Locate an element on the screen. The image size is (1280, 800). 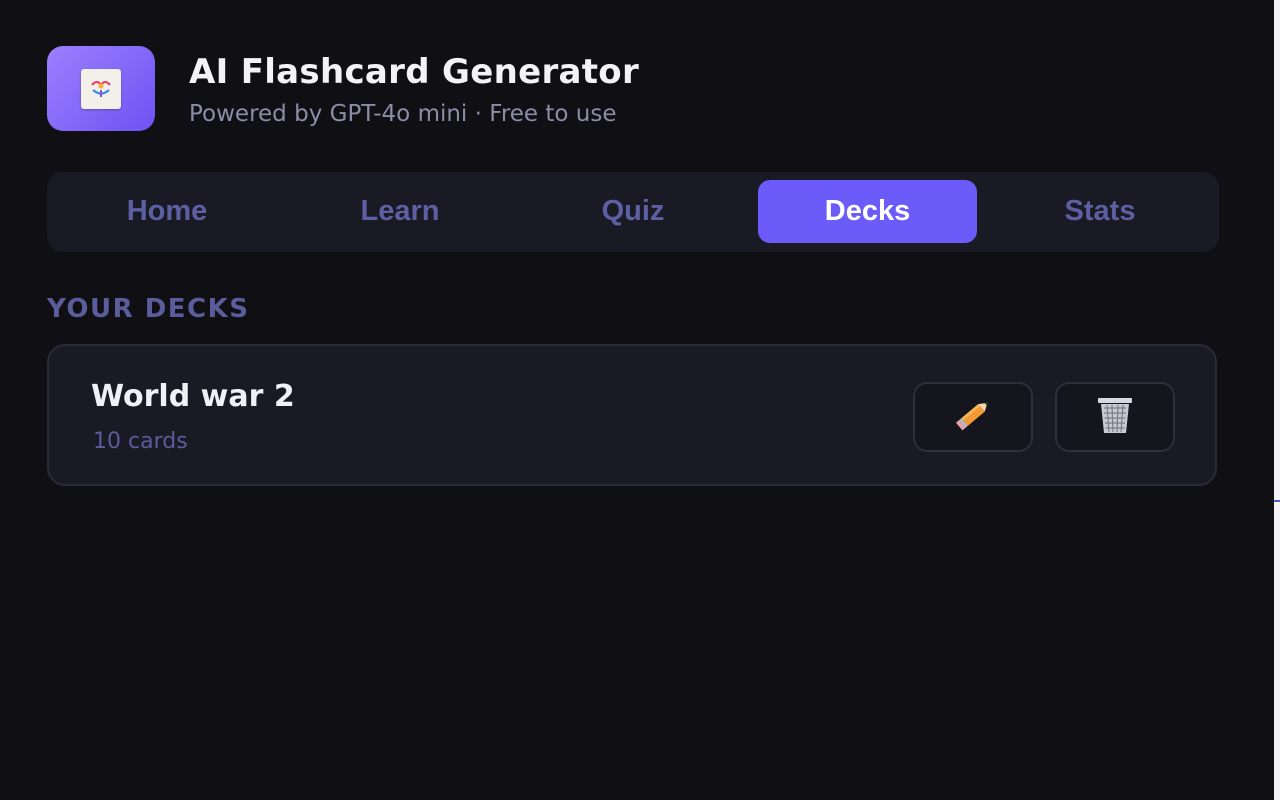
delete-deck-button is located at coordinates (1115, 417).